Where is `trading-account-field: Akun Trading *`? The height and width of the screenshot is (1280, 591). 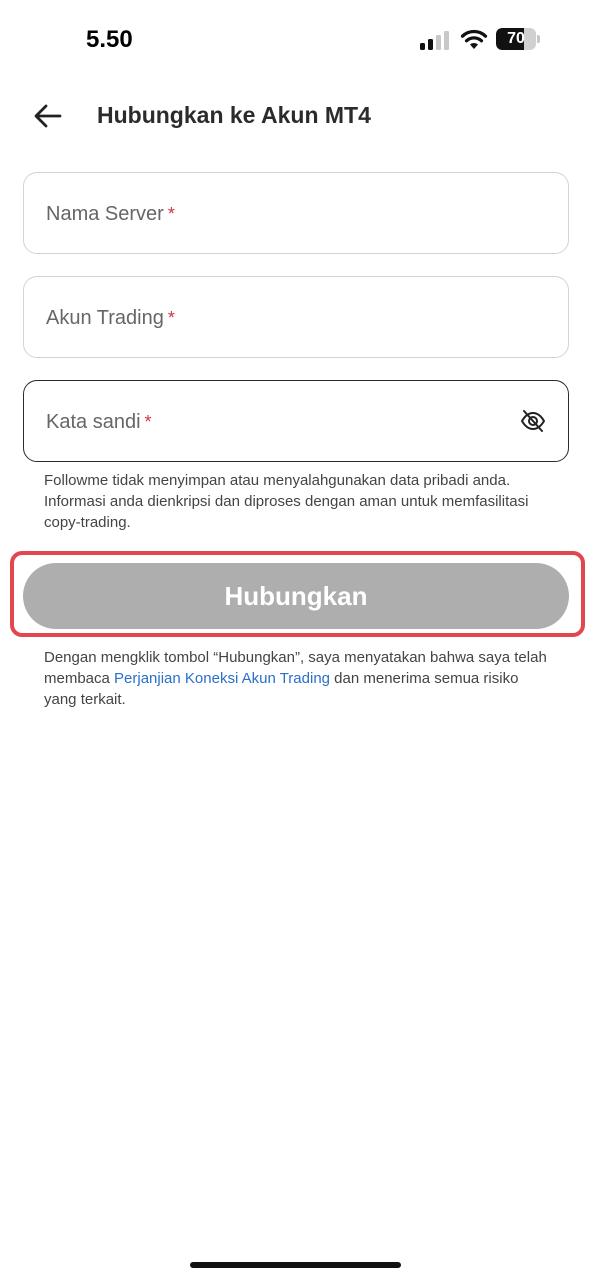 trading-account-field: Akun Trading * is located at coordinates (296, 317).